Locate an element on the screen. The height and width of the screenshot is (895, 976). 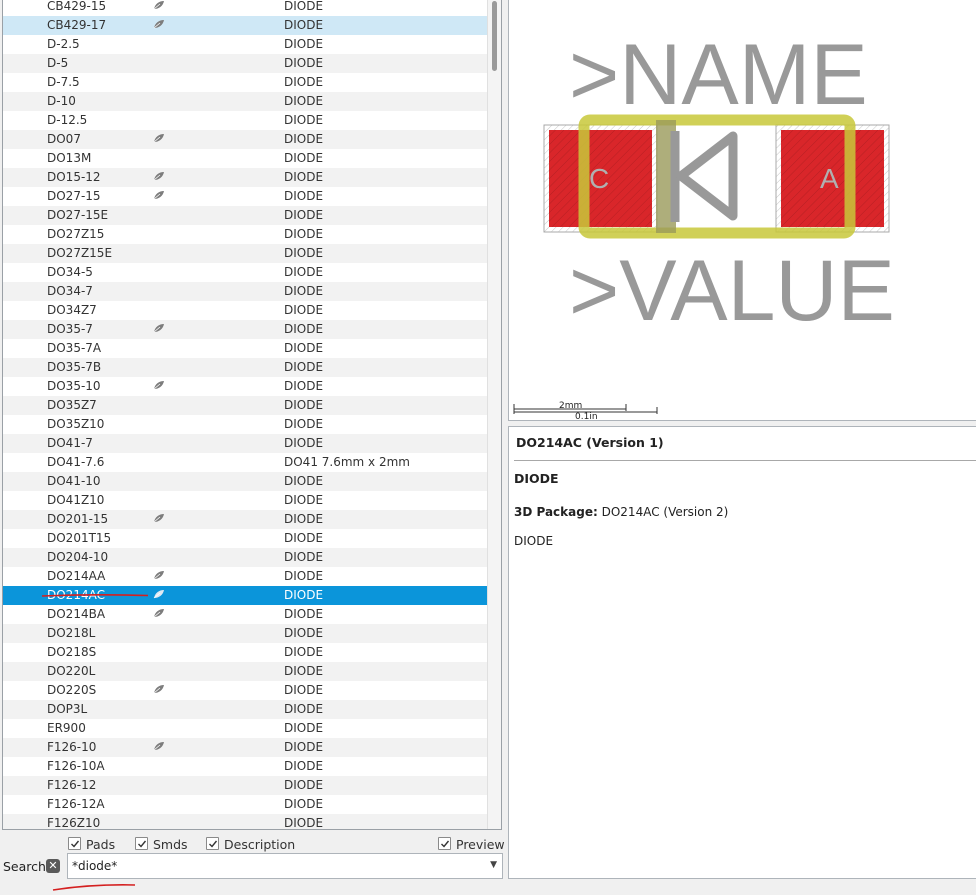
package-name: DO41-7.6 is located at coordinates (76, 462).